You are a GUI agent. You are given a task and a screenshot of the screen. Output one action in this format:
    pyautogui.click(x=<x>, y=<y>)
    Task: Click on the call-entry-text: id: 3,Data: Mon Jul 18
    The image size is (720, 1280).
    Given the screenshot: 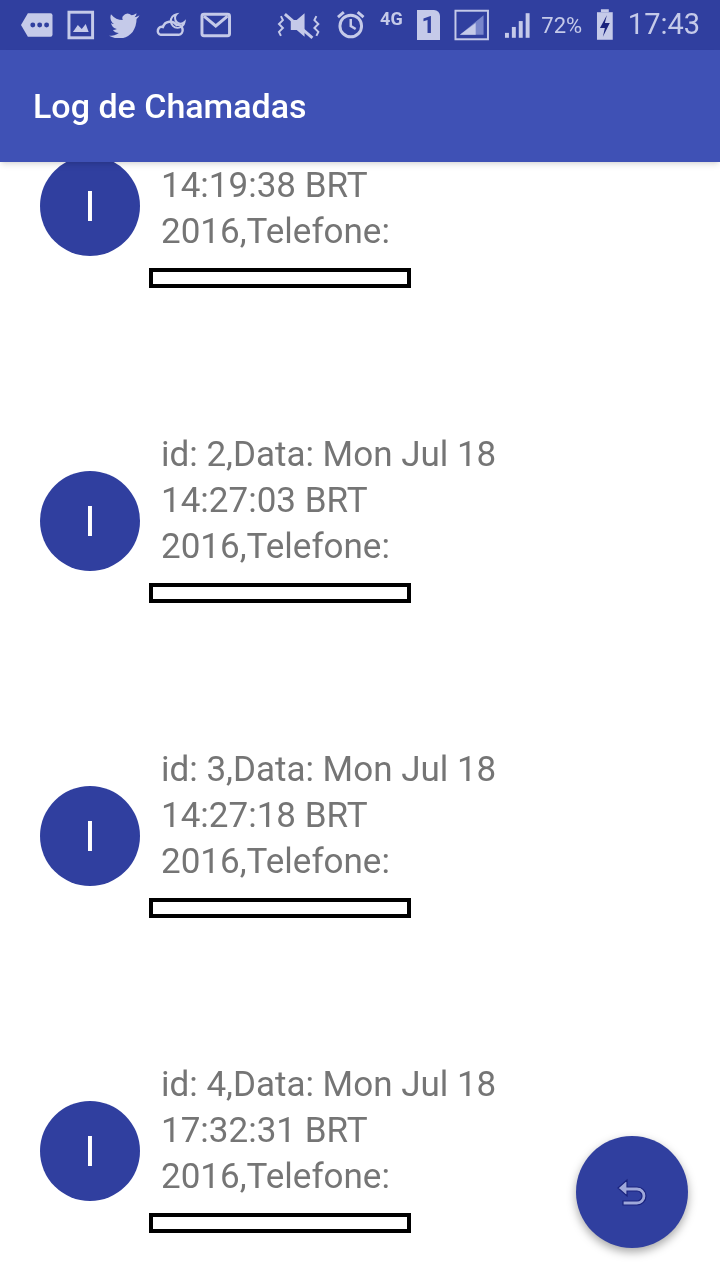 What is the action you would take?
    pyautogui.click(x=329, y=770)
    